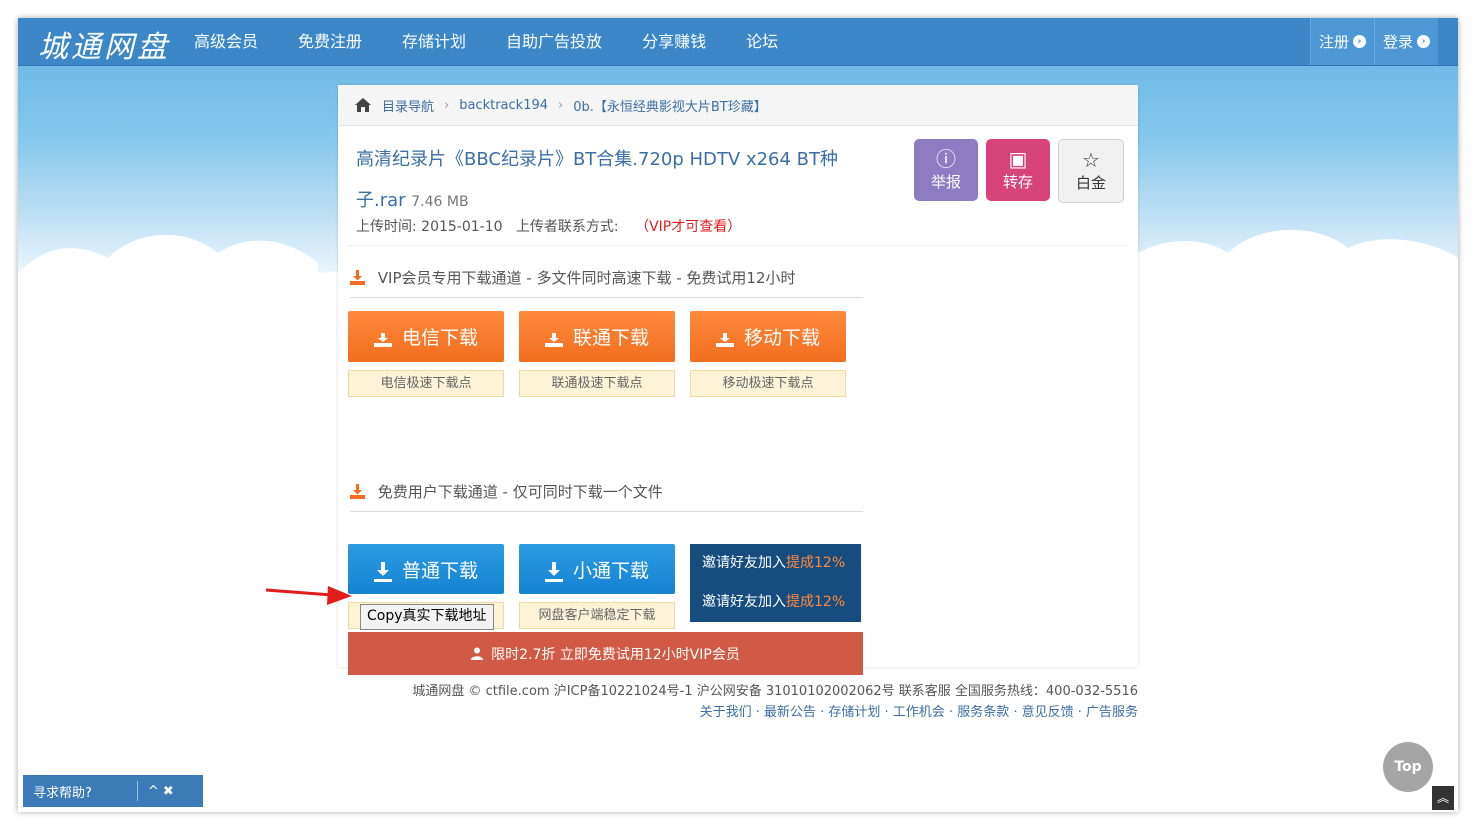  Describe the element at coordinates (426, 383) in the screenshot. I see `telecom-tip: 电信极速下载点` at that location.